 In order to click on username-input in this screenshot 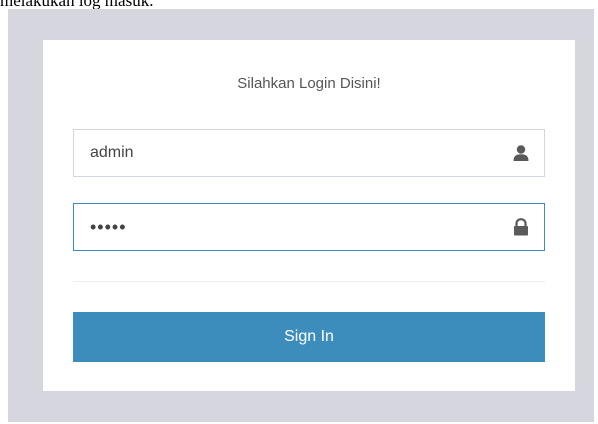, I will do `click(284, 153)`.